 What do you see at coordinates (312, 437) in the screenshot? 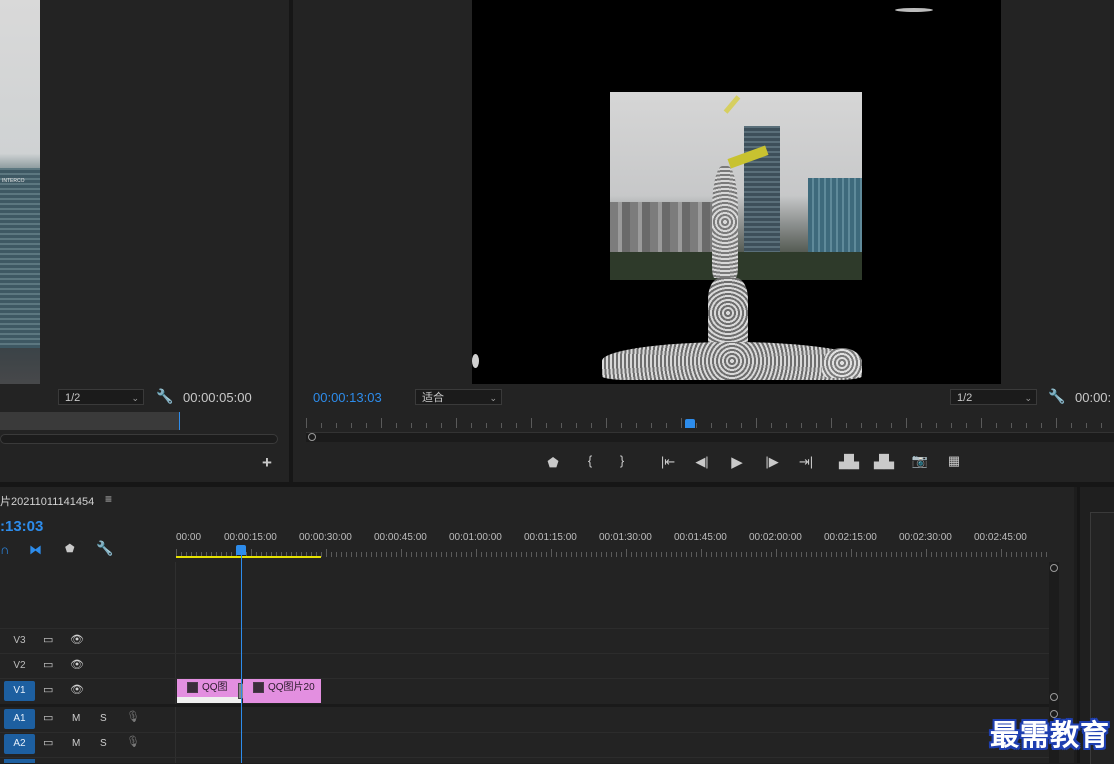
I see `program-zoom-handle` at bounding box center [312, 437].